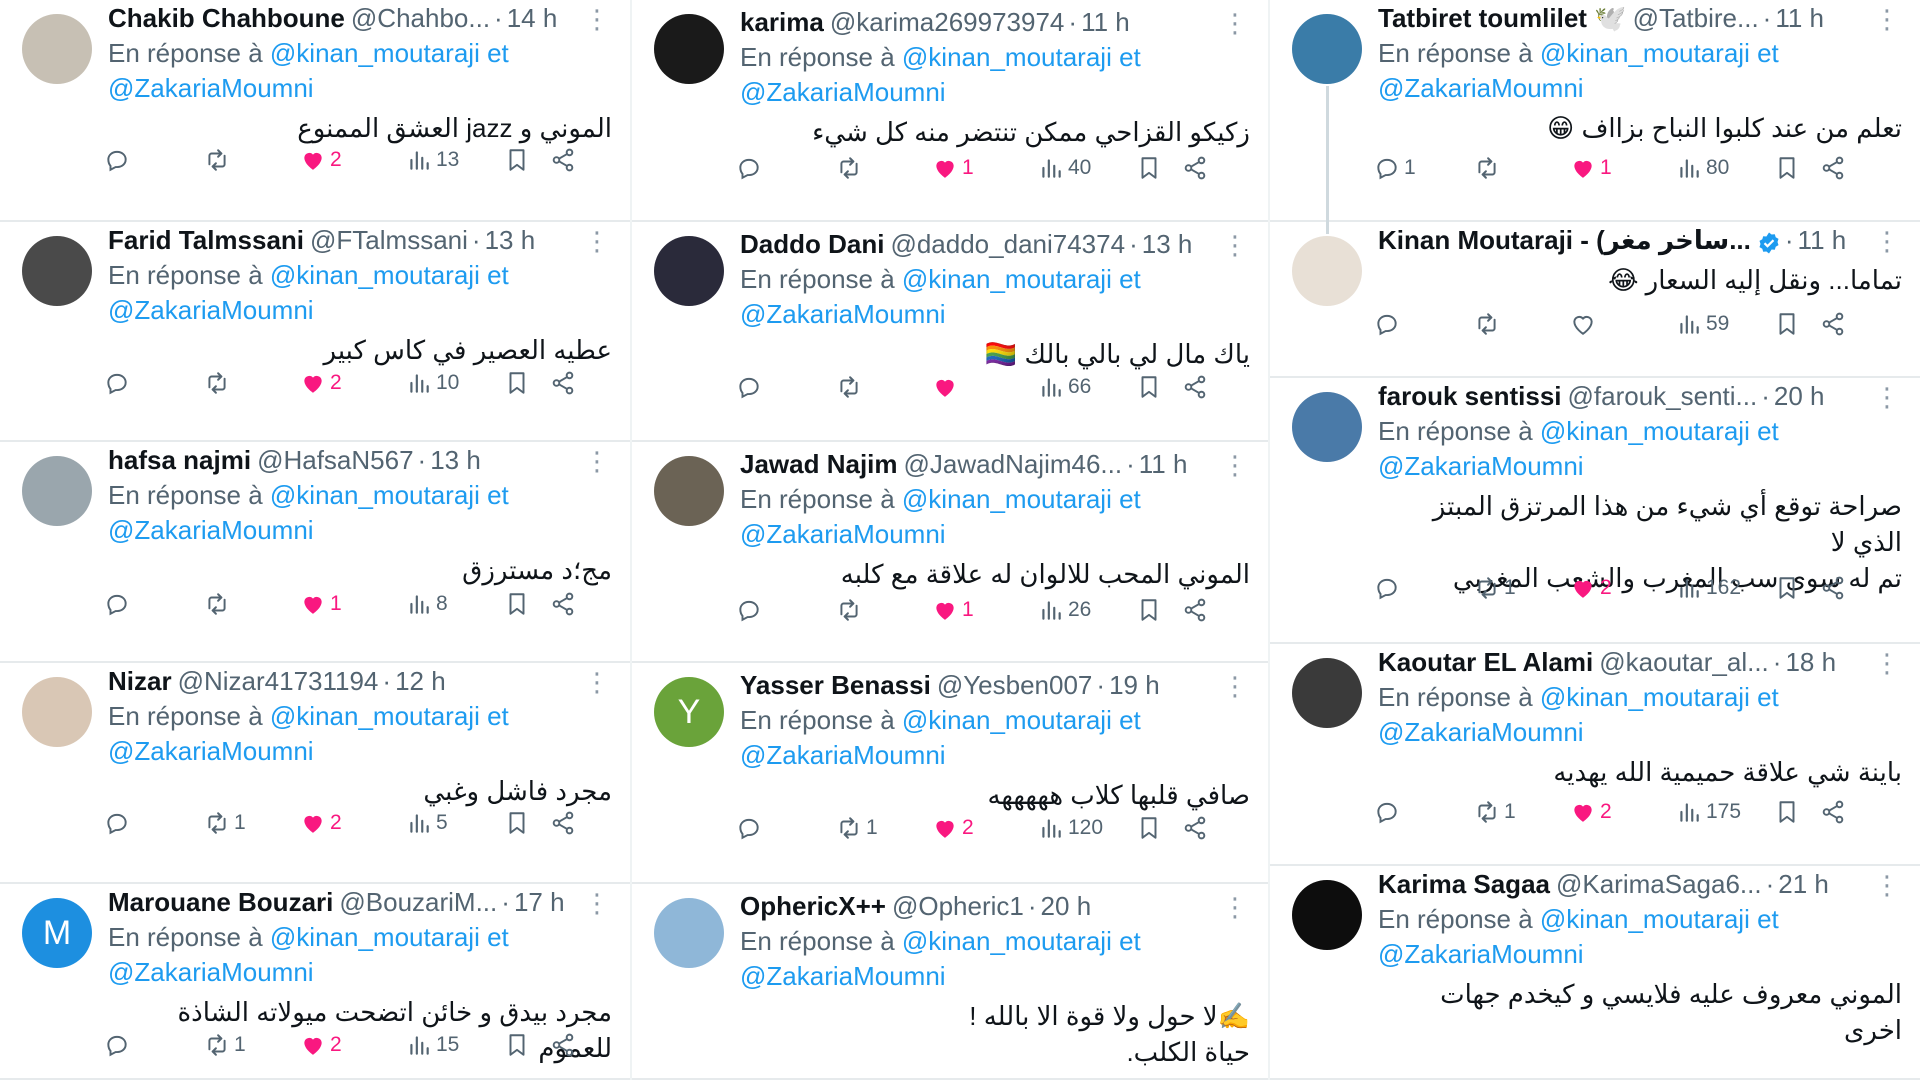 Image resolution: width=1920 pixels, height=1080 pixels. Describe the element at coordinates (1464, 884) in the screenshot. I see `display-name: Karima Sagaa` at that location.